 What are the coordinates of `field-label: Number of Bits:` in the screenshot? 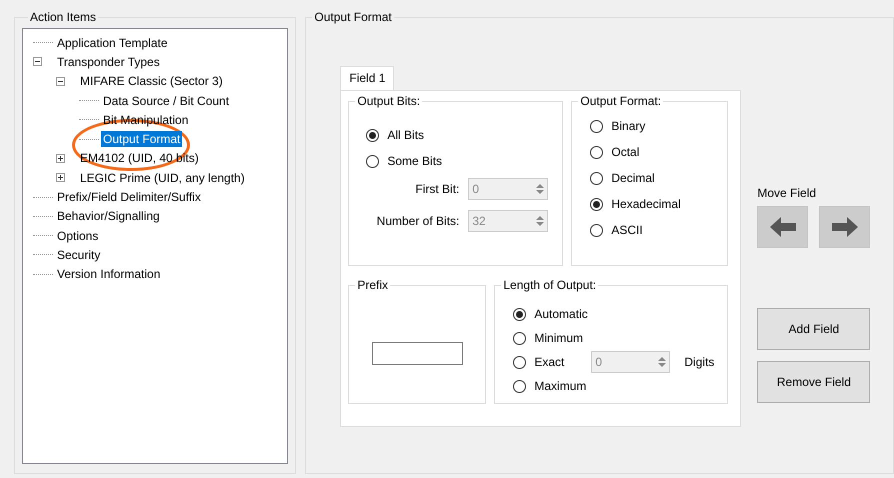 It's located at (418, 221).